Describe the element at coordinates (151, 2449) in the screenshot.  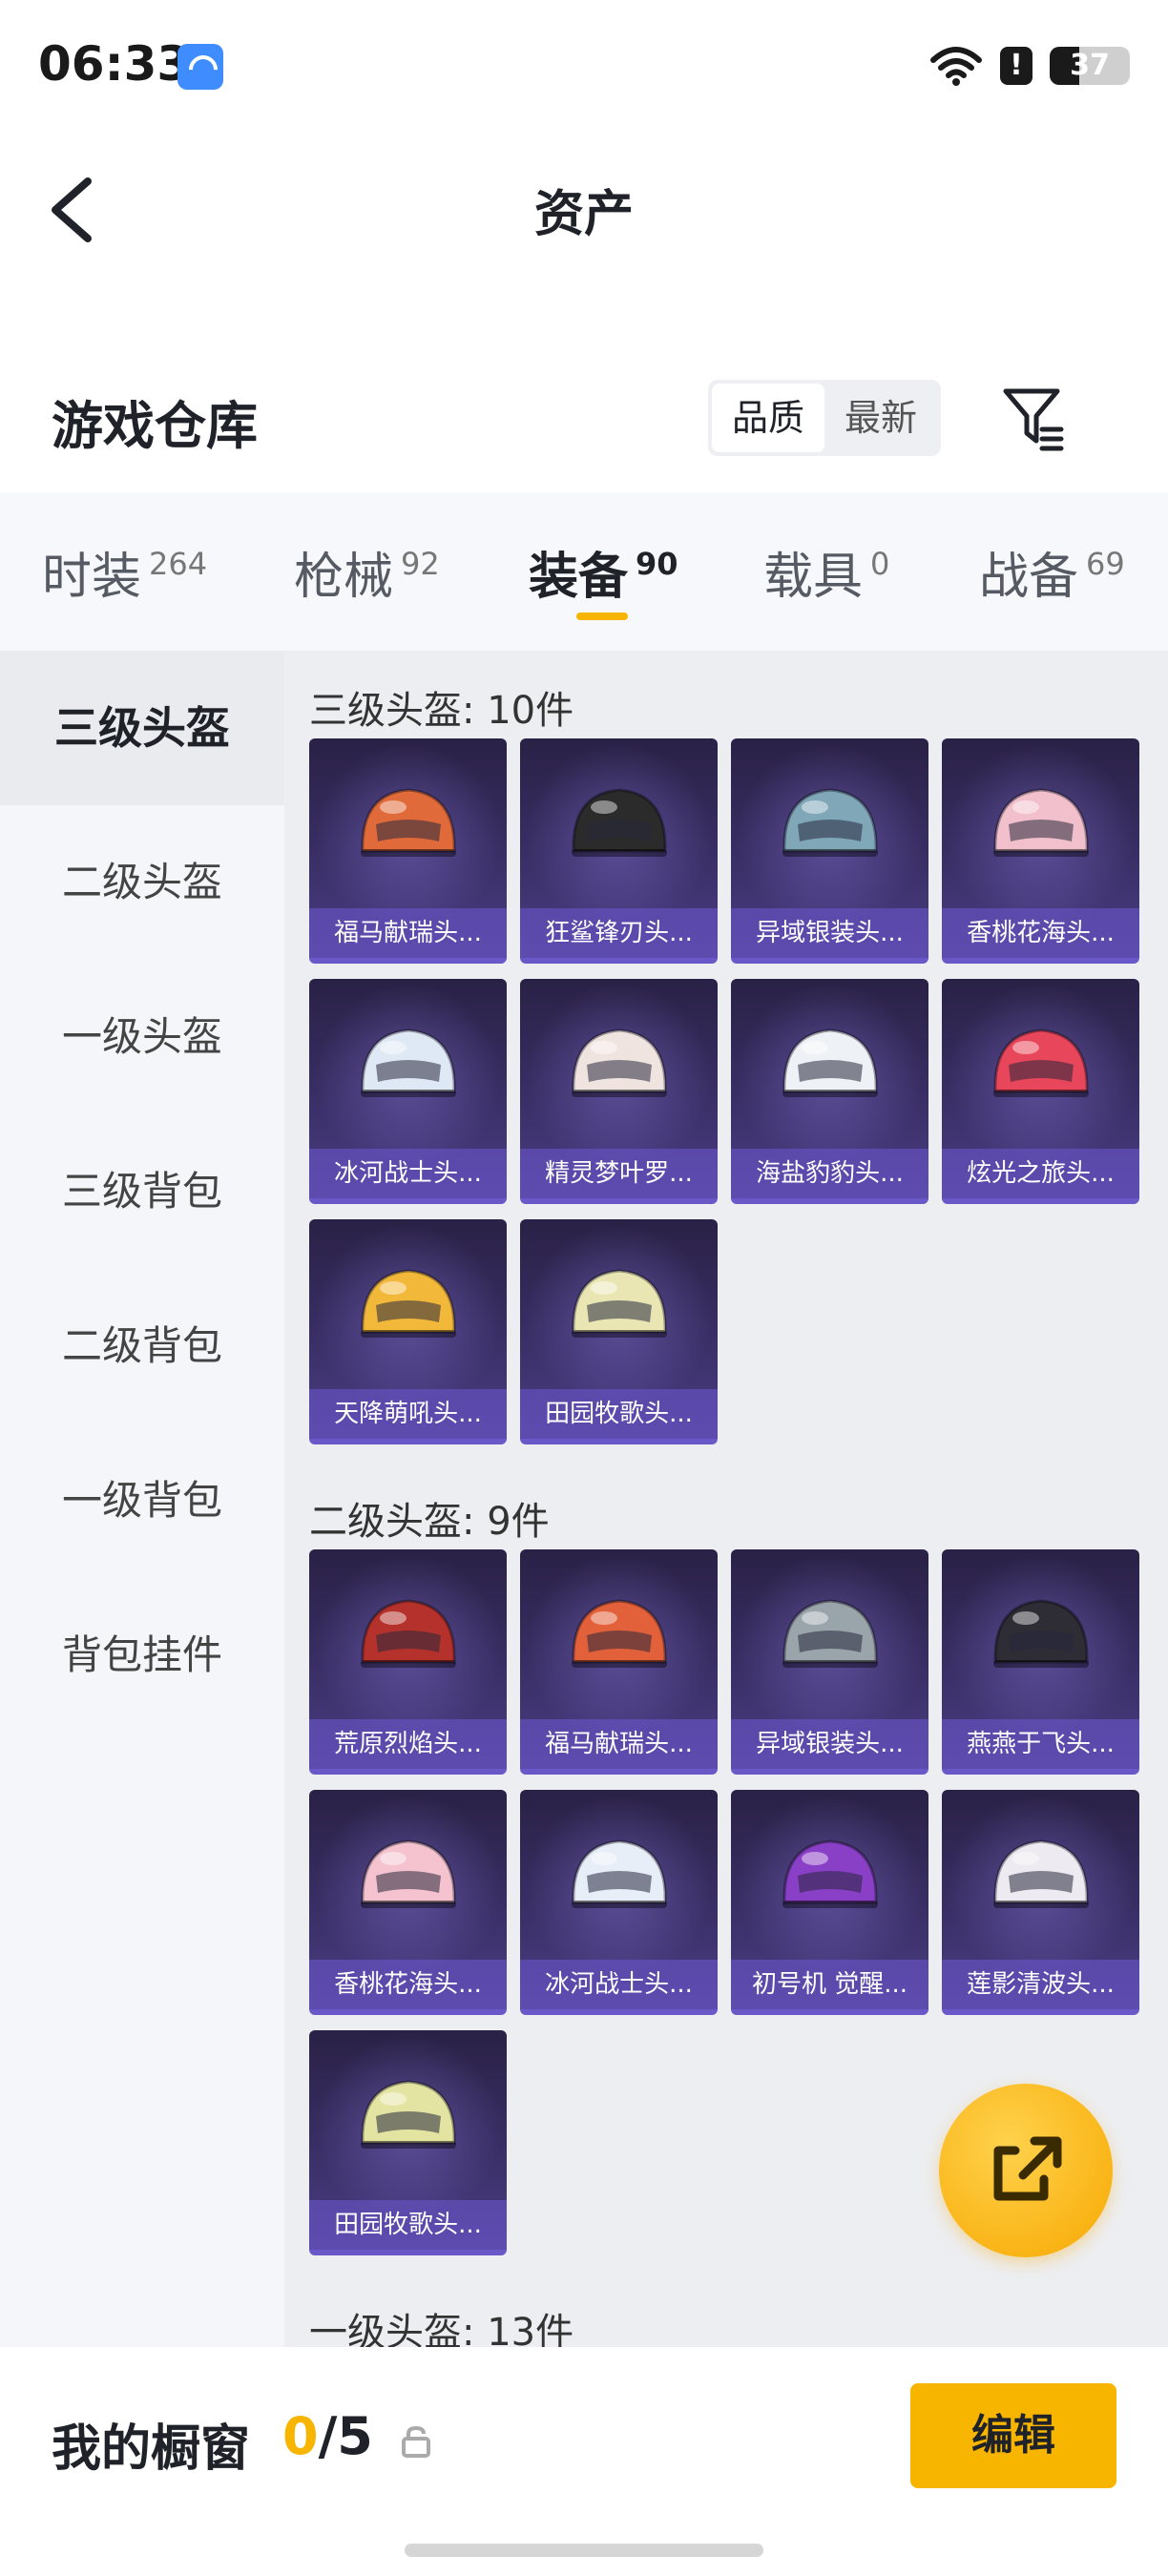
I see `showcase-title: 我的橱窗` at that location.